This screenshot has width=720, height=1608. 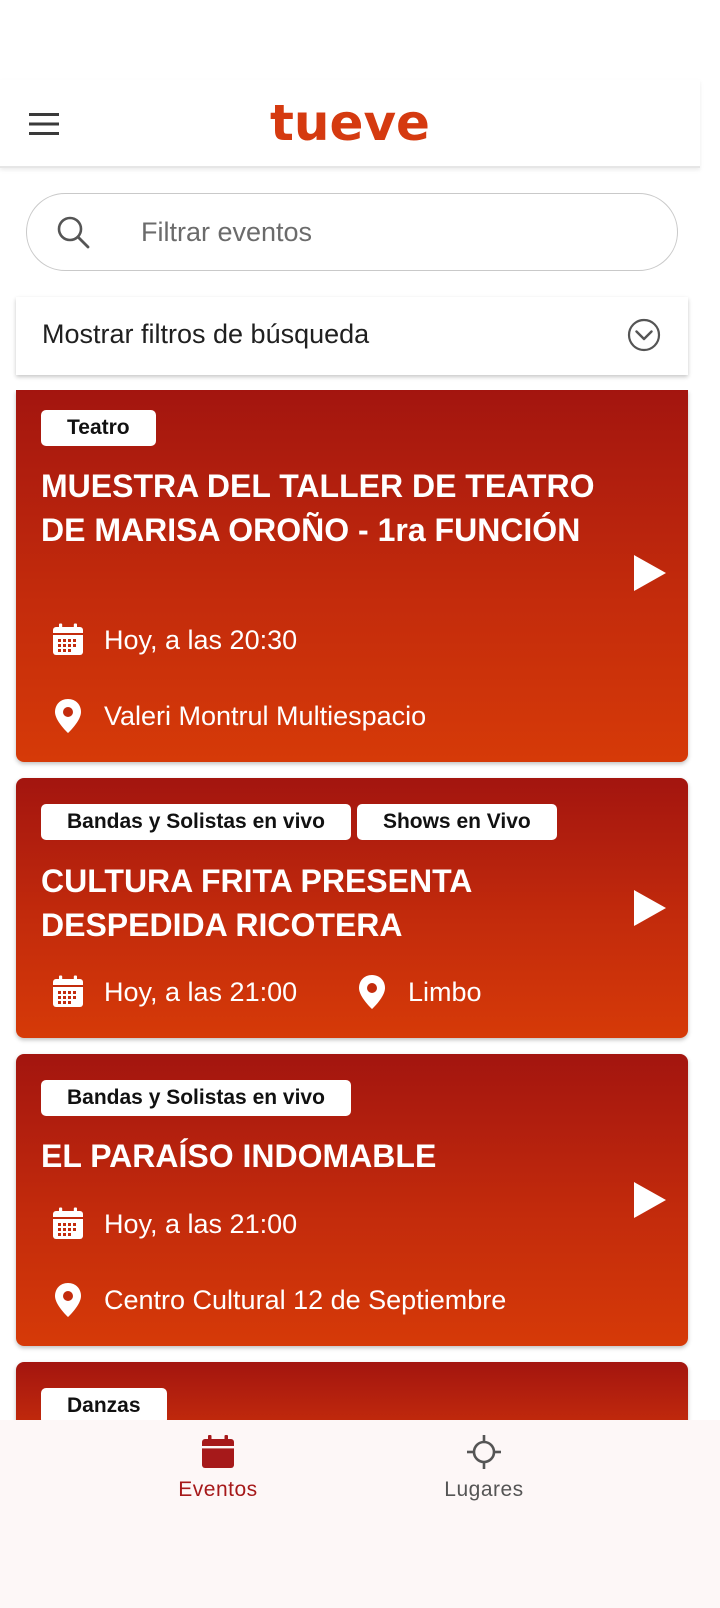 What do you see at coordinates (644, 335) in the screenshot?
I see `chevron-down-circle-icon` at bounding box center [644, 335].